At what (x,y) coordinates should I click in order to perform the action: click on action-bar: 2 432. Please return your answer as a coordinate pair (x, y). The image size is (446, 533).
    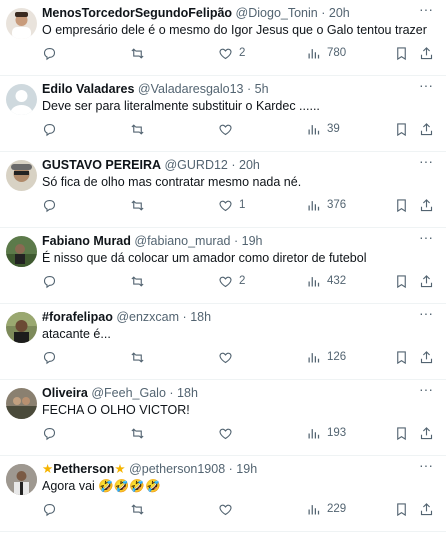
    Looking at the image, I should click on (223, 281).